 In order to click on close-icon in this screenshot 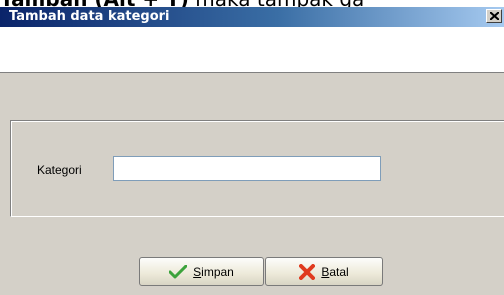, I will do `click(494, 16)`.